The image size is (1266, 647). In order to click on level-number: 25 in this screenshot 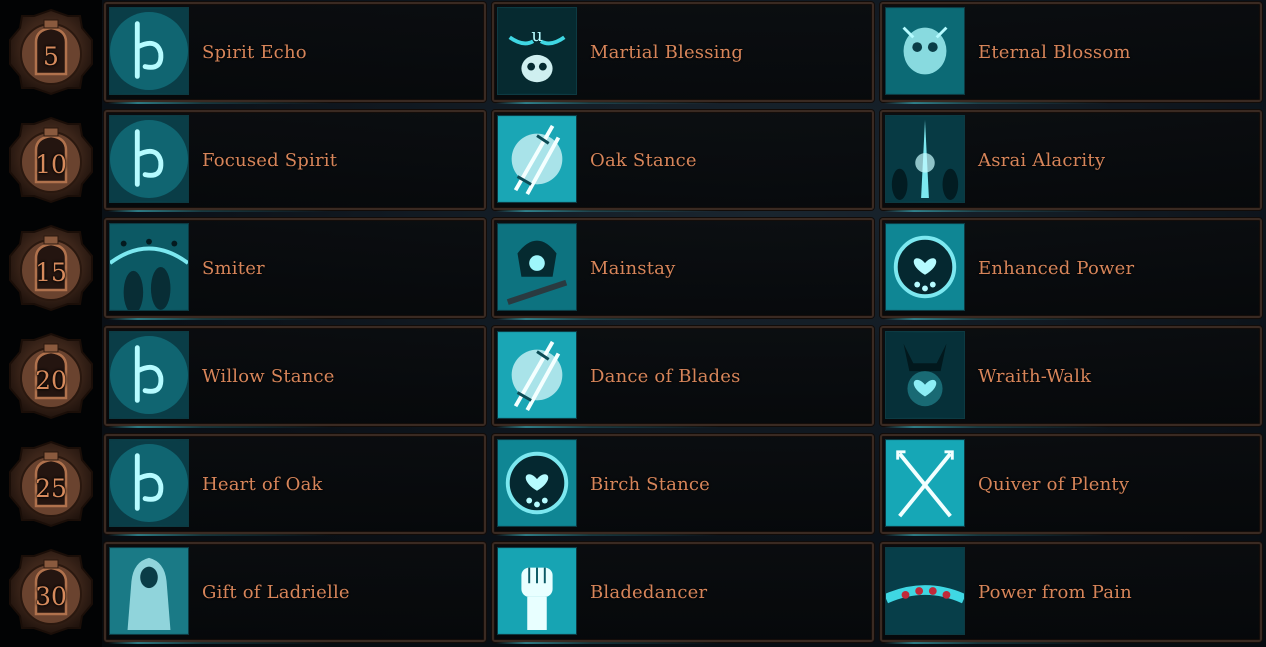, I will do `click(51, 488)`.